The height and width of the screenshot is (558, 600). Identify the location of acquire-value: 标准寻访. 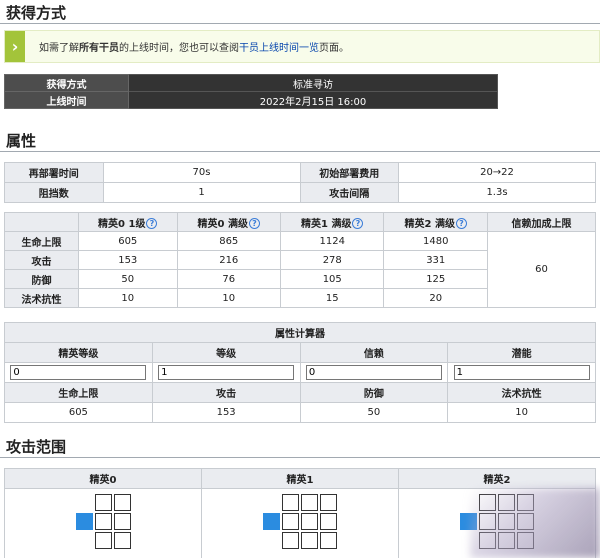
(313, 83).